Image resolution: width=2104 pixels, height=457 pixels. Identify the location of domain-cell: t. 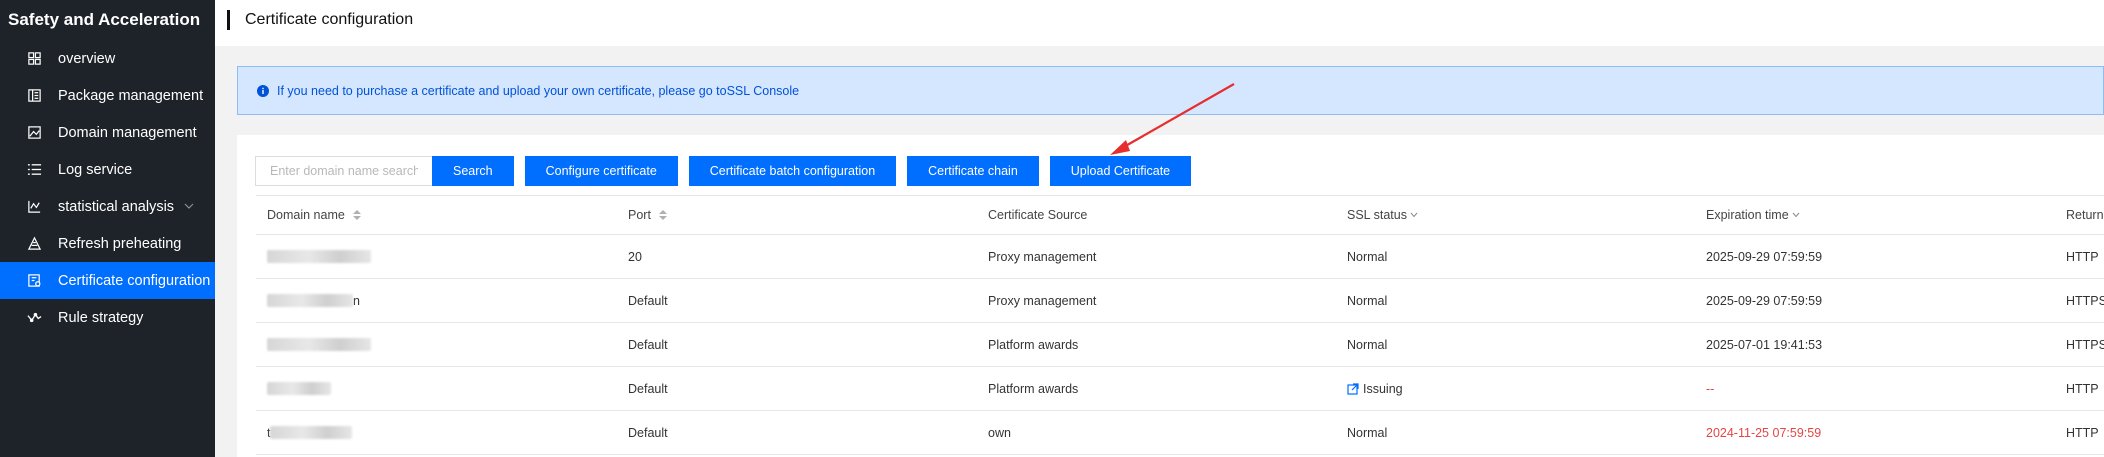
(310, 433).